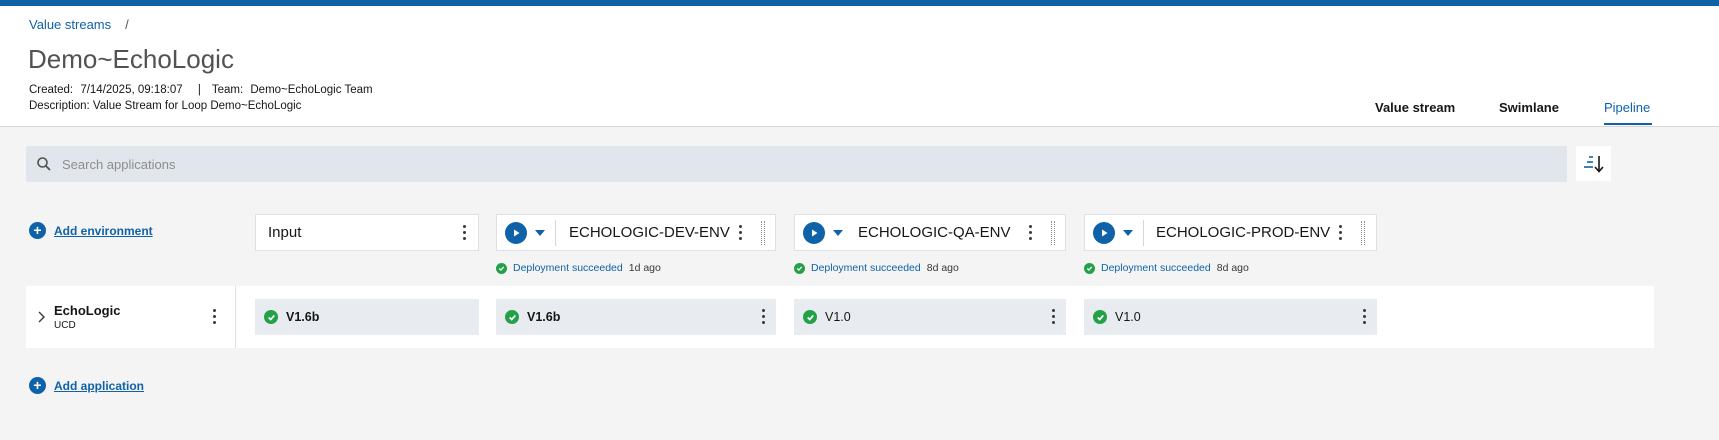 The height and width of the screenshot is (440, 1719). I want to click on version-cell-dev: V1.6b, so click(636, 317).